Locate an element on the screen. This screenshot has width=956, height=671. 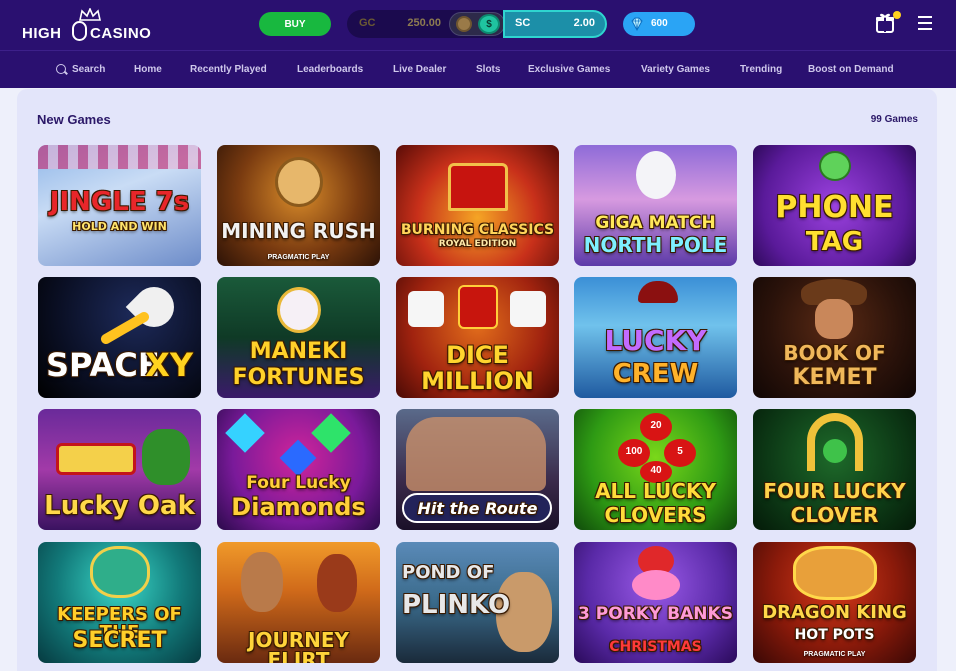
currency-switcher: GC 250.00 $ SC 2.00 is located at coordinates (477, 24).